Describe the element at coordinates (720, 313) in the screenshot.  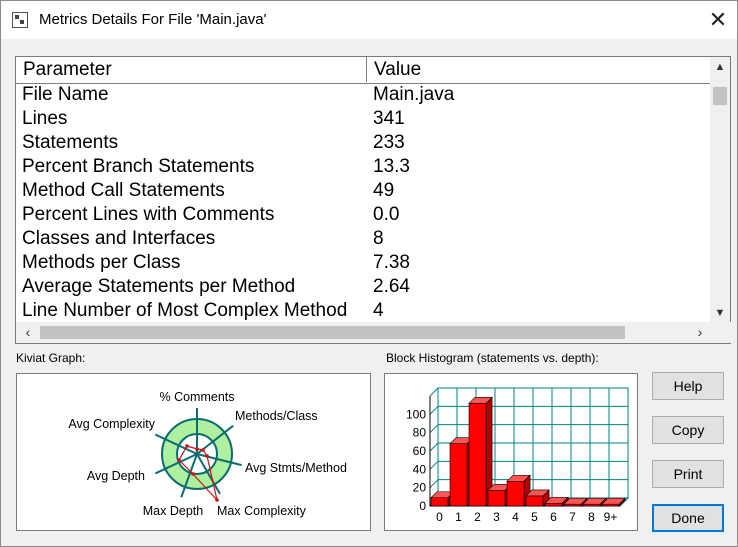
I see `scroll-down-arrow-icon: ▼` at that location.